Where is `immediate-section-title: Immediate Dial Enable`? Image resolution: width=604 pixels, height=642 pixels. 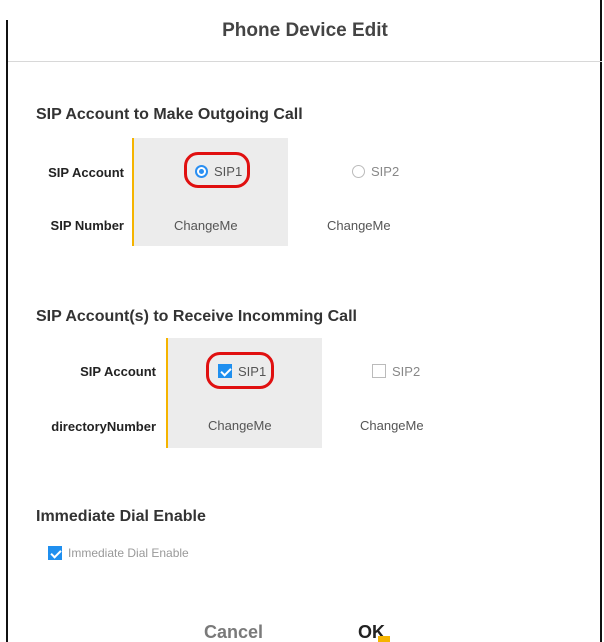 immediate-section-title: Immediate Dial Enable is located at coordinates (121, 516).